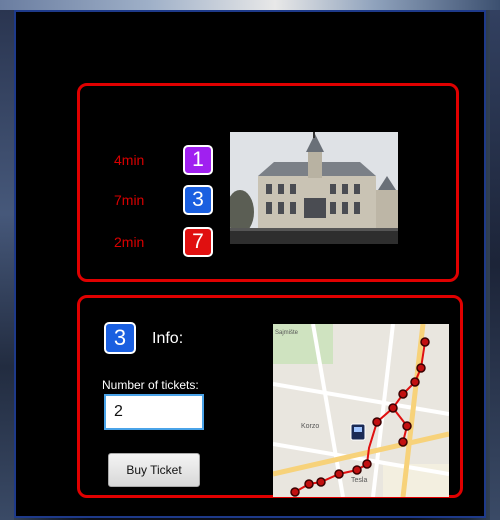  What do you see at coordinates (169, 160) in the screenshot?
I see `arrival-row: 4min 1` at bounding box center [169, 160].